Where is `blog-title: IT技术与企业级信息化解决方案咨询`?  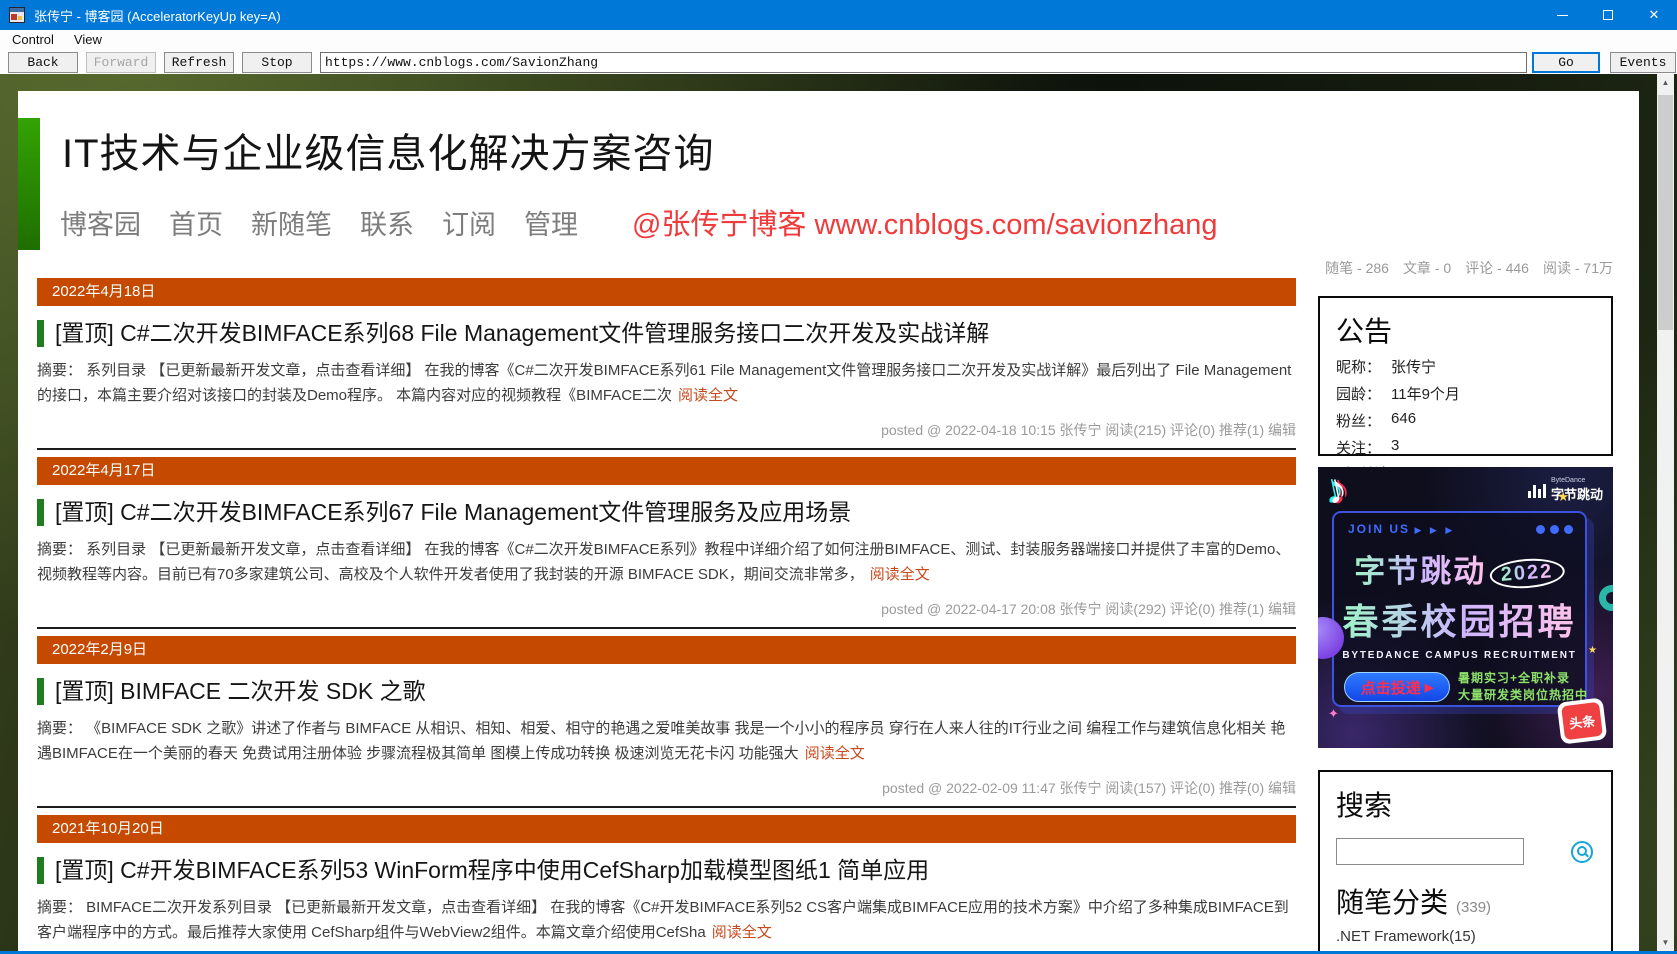
blog-title: IT技术与企业级信息化解决方案咨询 is located at coordinates (388, 150).